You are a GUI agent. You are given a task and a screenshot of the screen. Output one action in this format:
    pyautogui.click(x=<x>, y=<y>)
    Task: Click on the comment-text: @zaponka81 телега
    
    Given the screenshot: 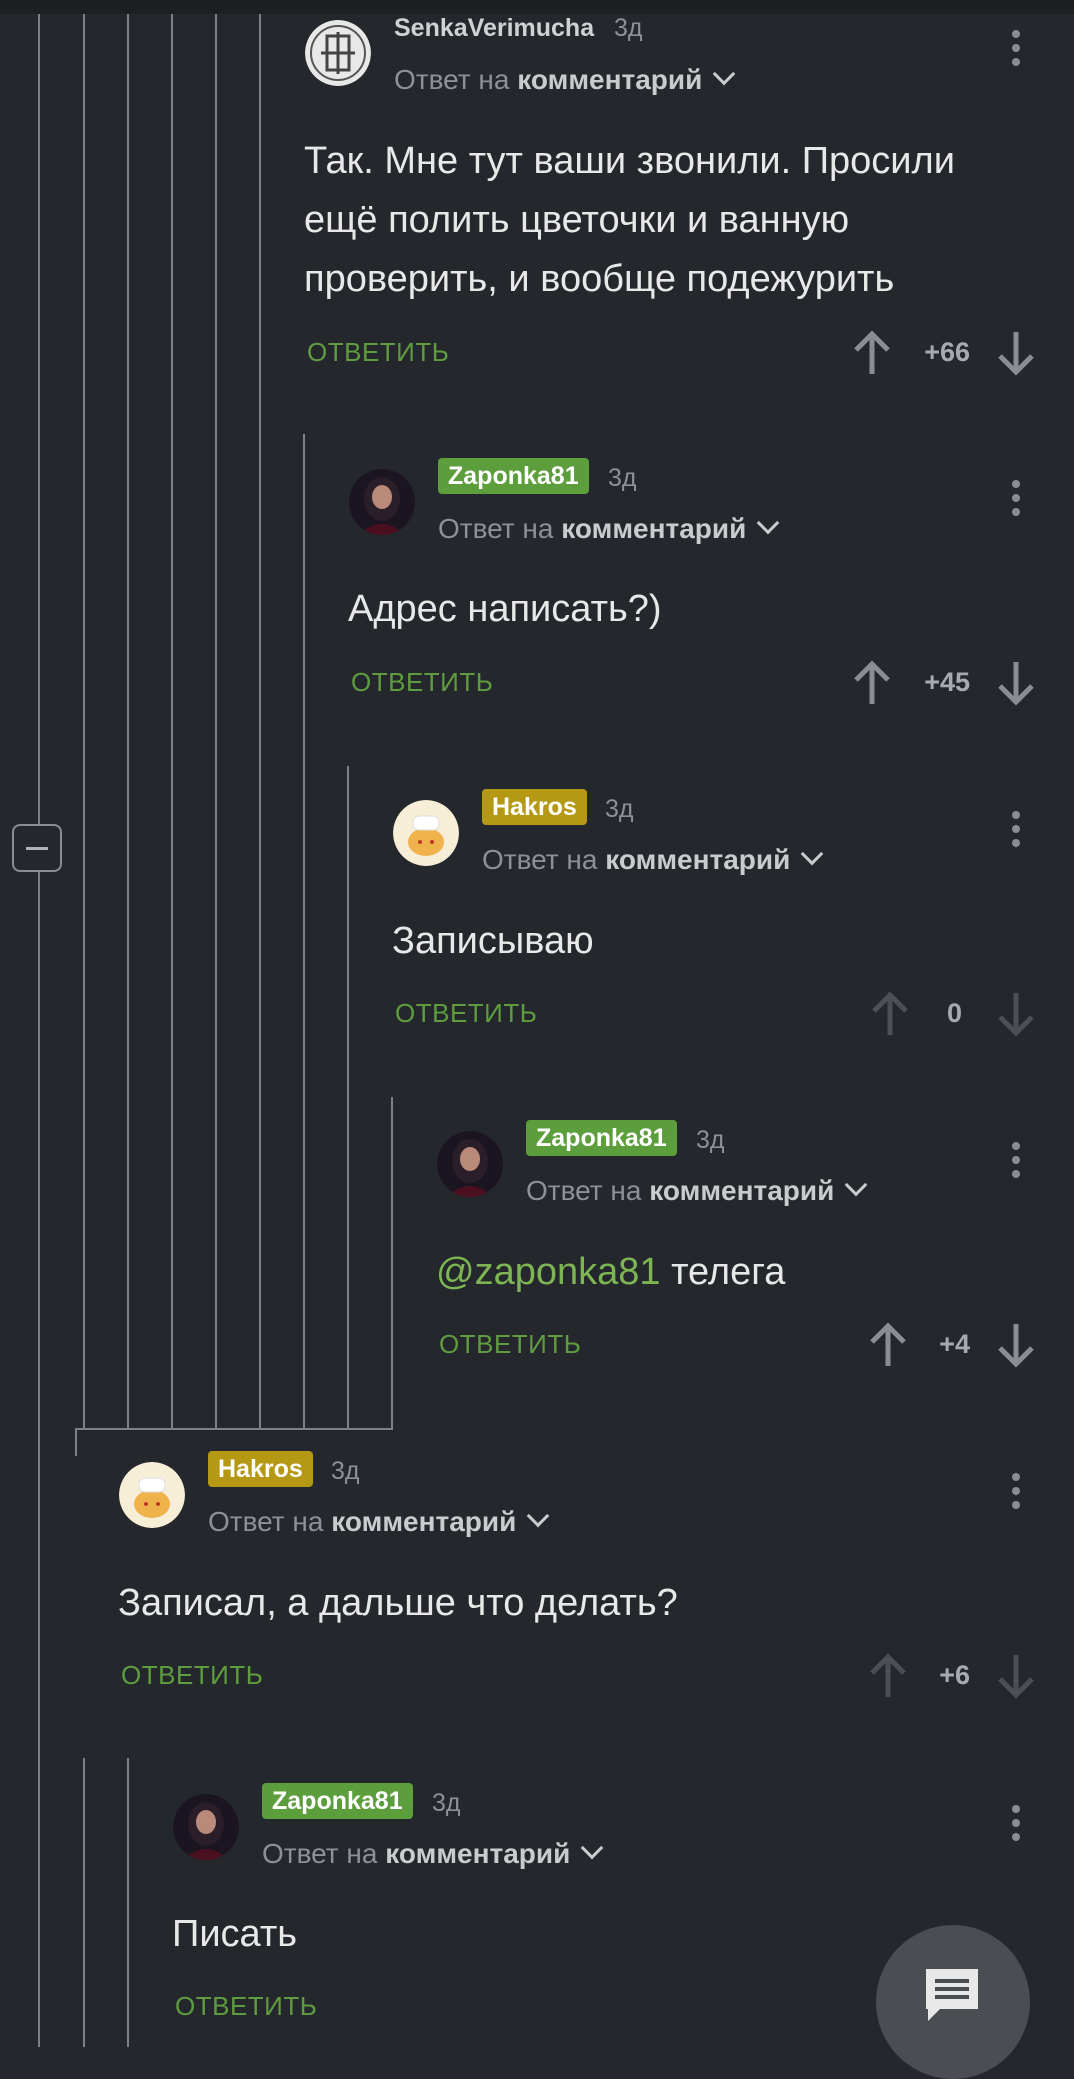 What is the action you would take?
    pyautogui.click(x=736, y=1272)
    